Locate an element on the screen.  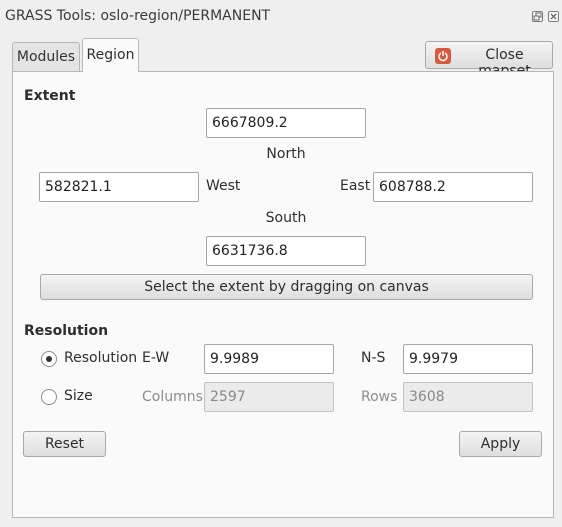
north-input is located at coordinates (286, 123).